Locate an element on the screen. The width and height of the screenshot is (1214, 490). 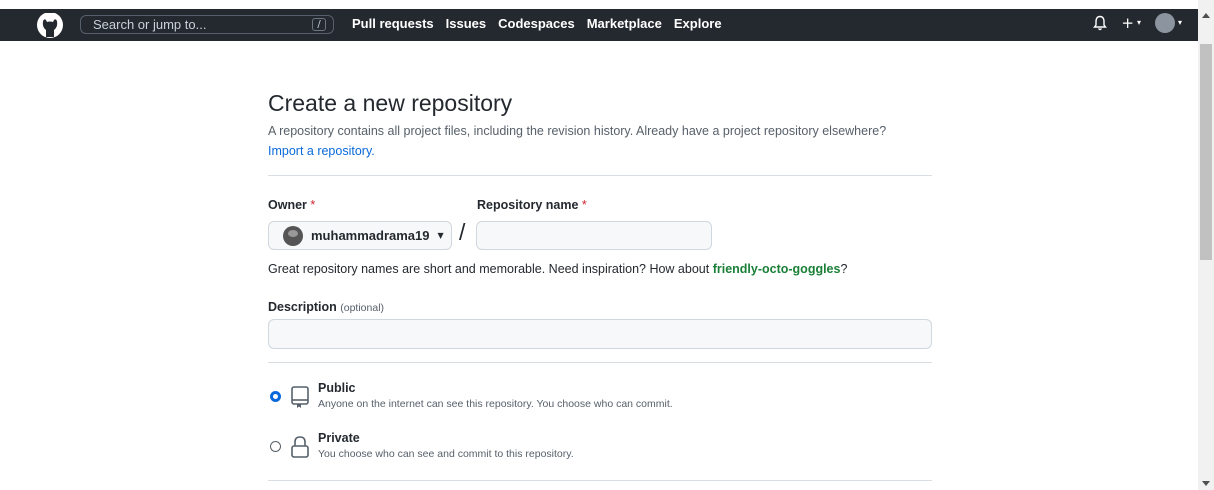
public-radio is located at coordinates (275, 396).